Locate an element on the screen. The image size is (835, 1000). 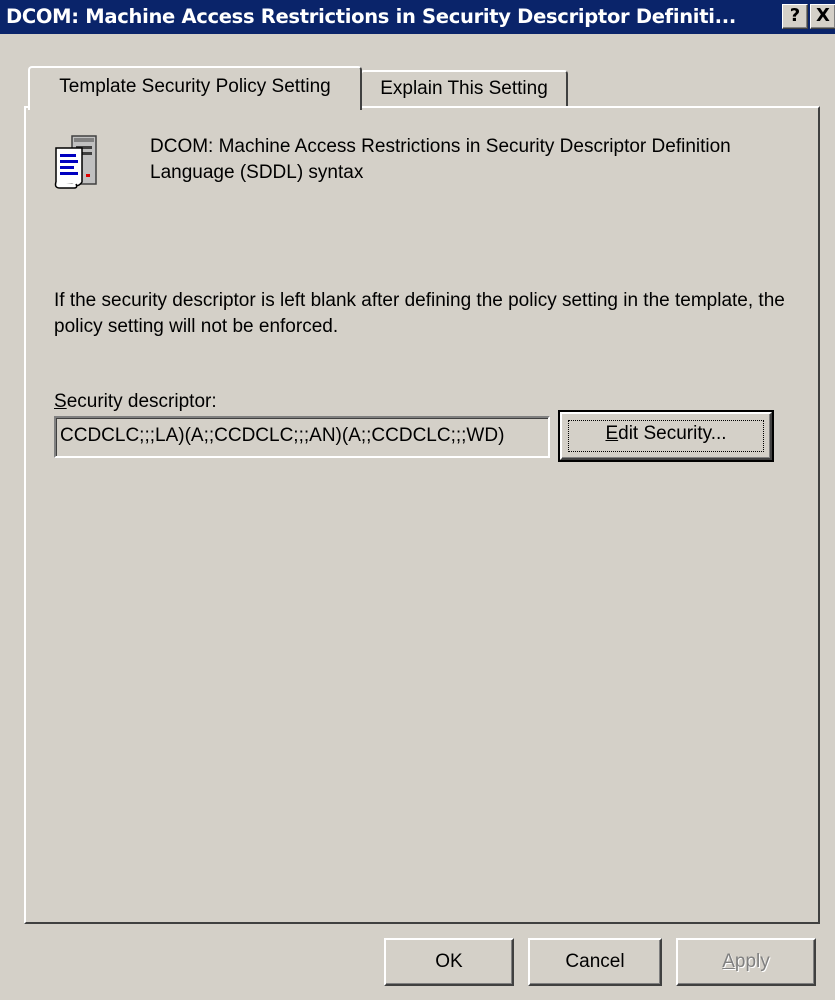
ok-button: OK is located at coordinates (449, 962).